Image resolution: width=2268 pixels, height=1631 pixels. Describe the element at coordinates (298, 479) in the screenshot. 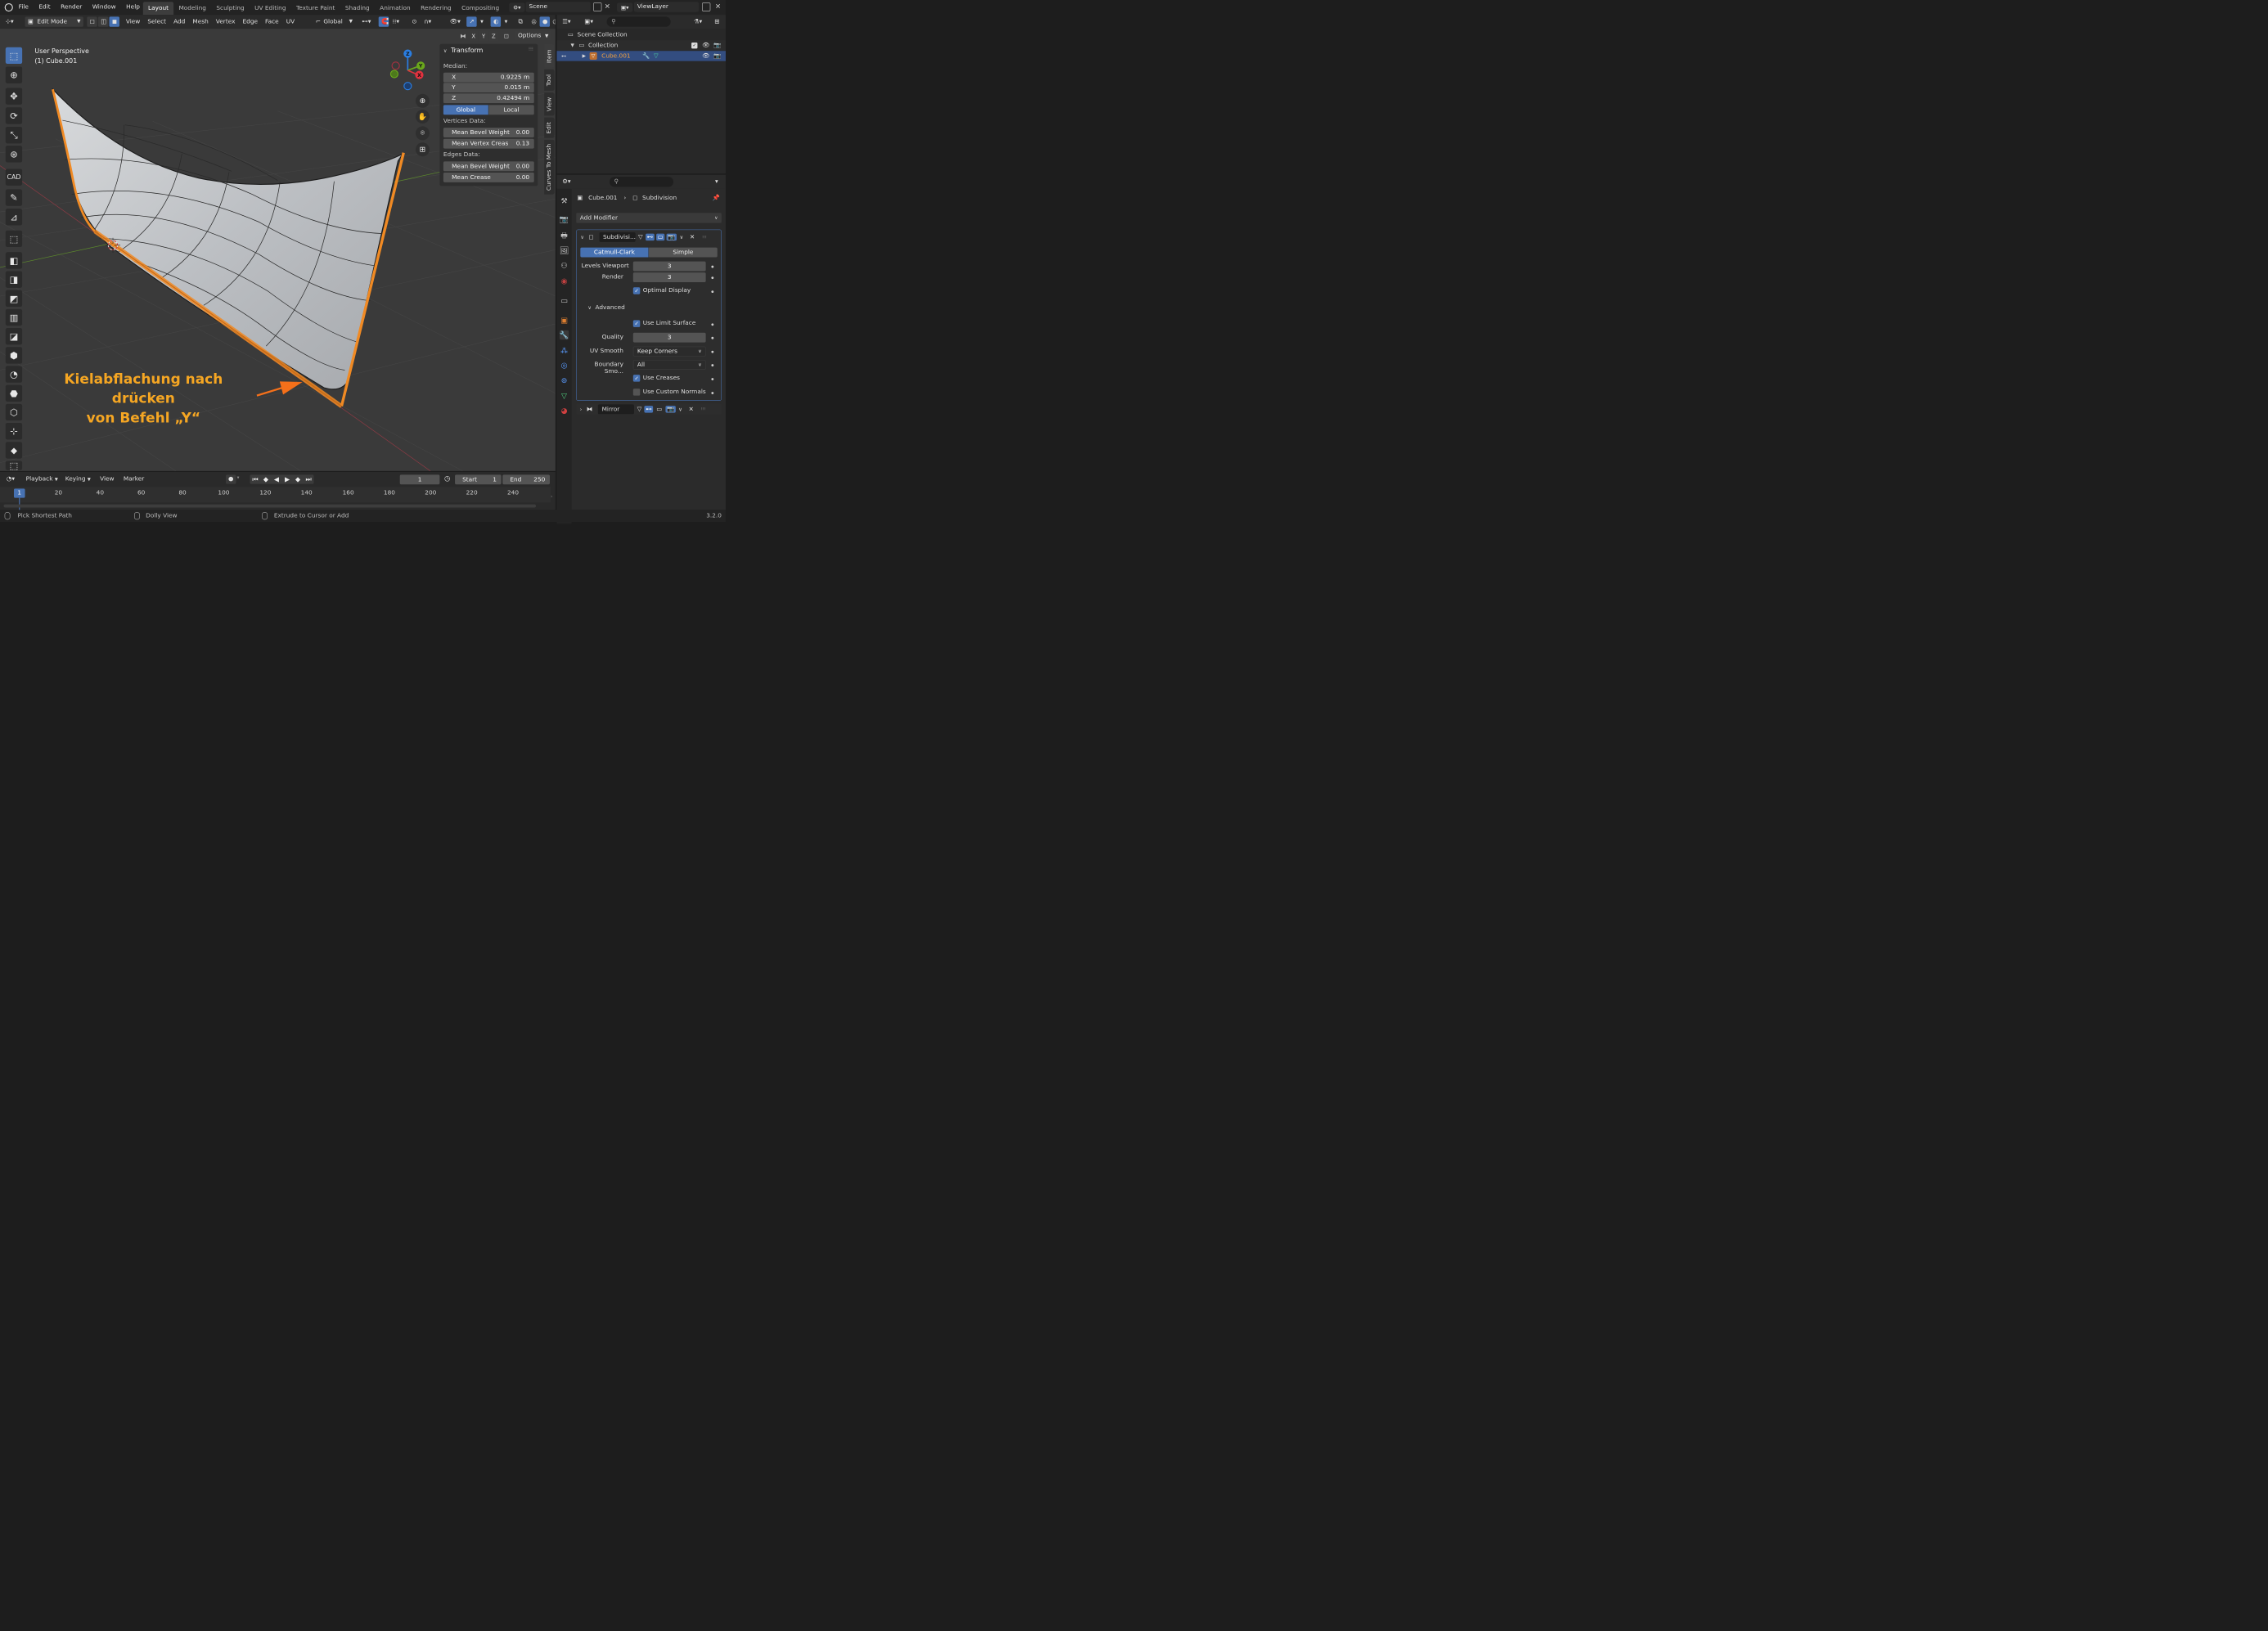

I see `next-keyframe-icon: ◆` at that location.